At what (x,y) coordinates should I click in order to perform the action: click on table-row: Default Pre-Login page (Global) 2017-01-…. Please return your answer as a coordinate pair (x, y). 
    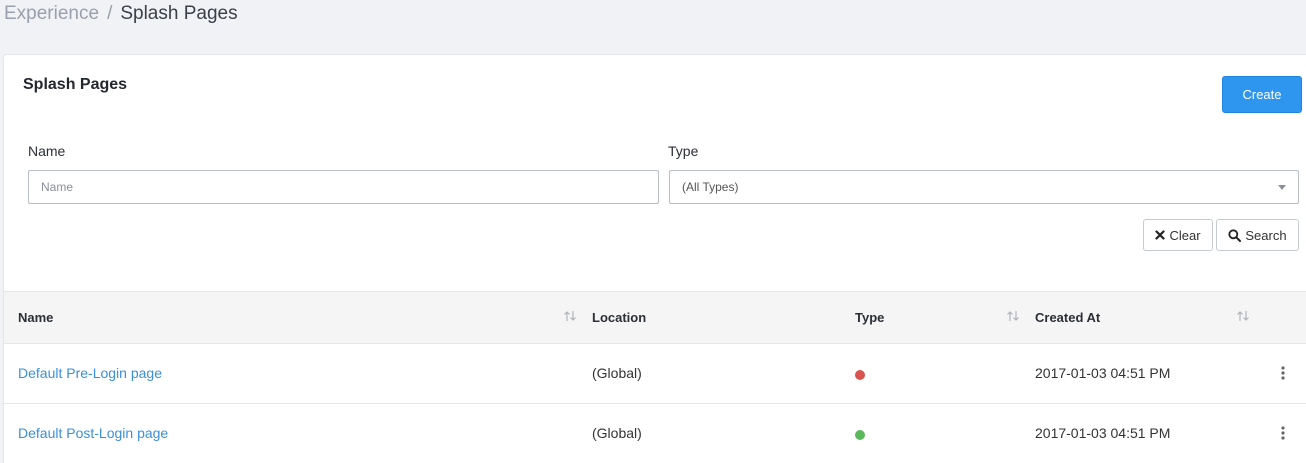
    Looking at the image, I should click on (655, 374).